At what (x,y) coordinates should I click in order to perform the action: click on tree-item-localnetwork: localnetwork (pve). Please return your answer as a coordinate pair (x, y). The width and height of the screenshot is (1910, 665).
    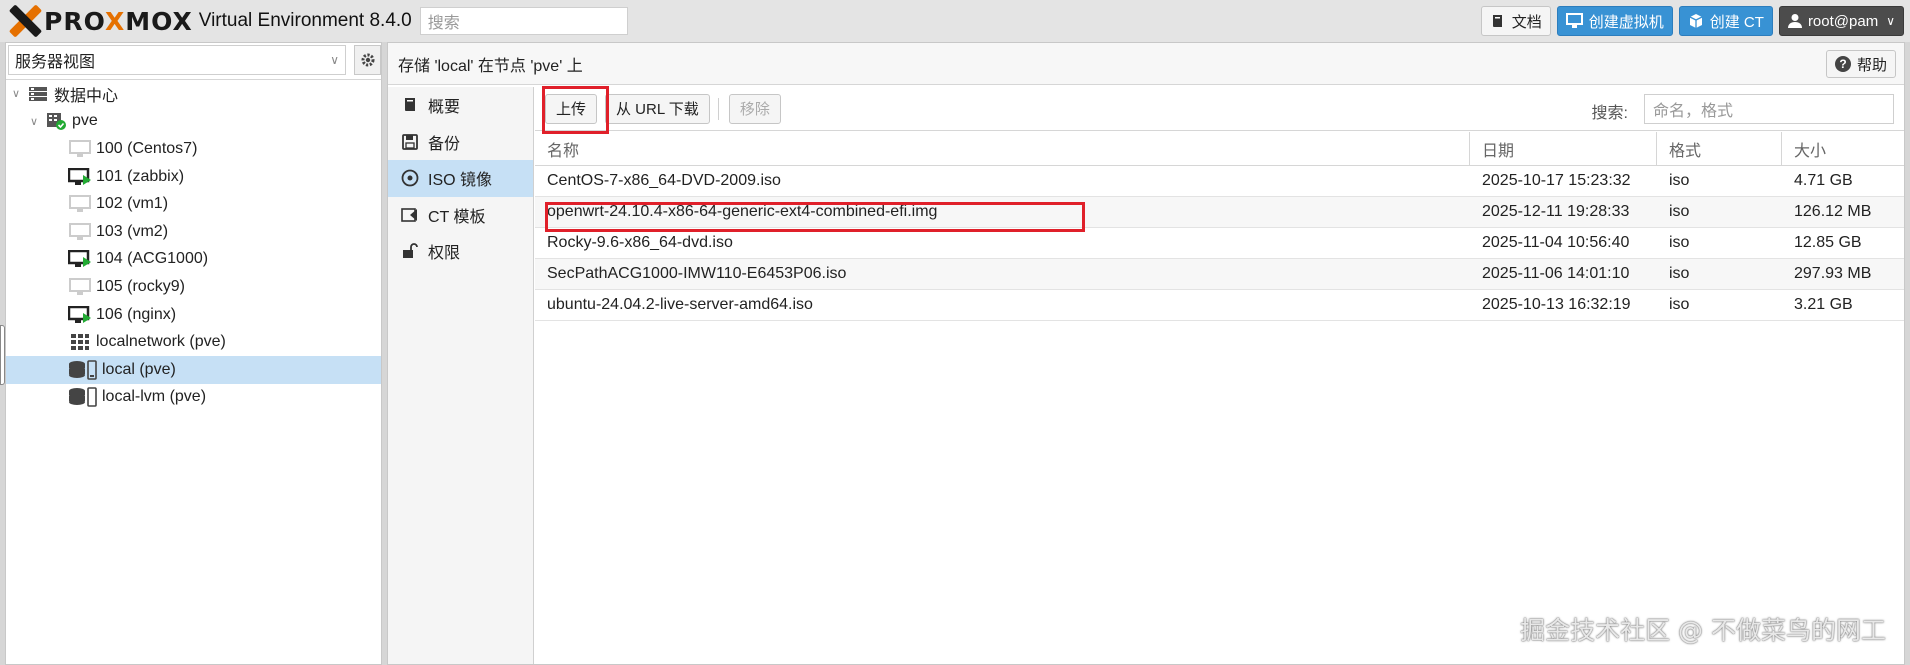
    Looking at the image, I should click on (193, 342).